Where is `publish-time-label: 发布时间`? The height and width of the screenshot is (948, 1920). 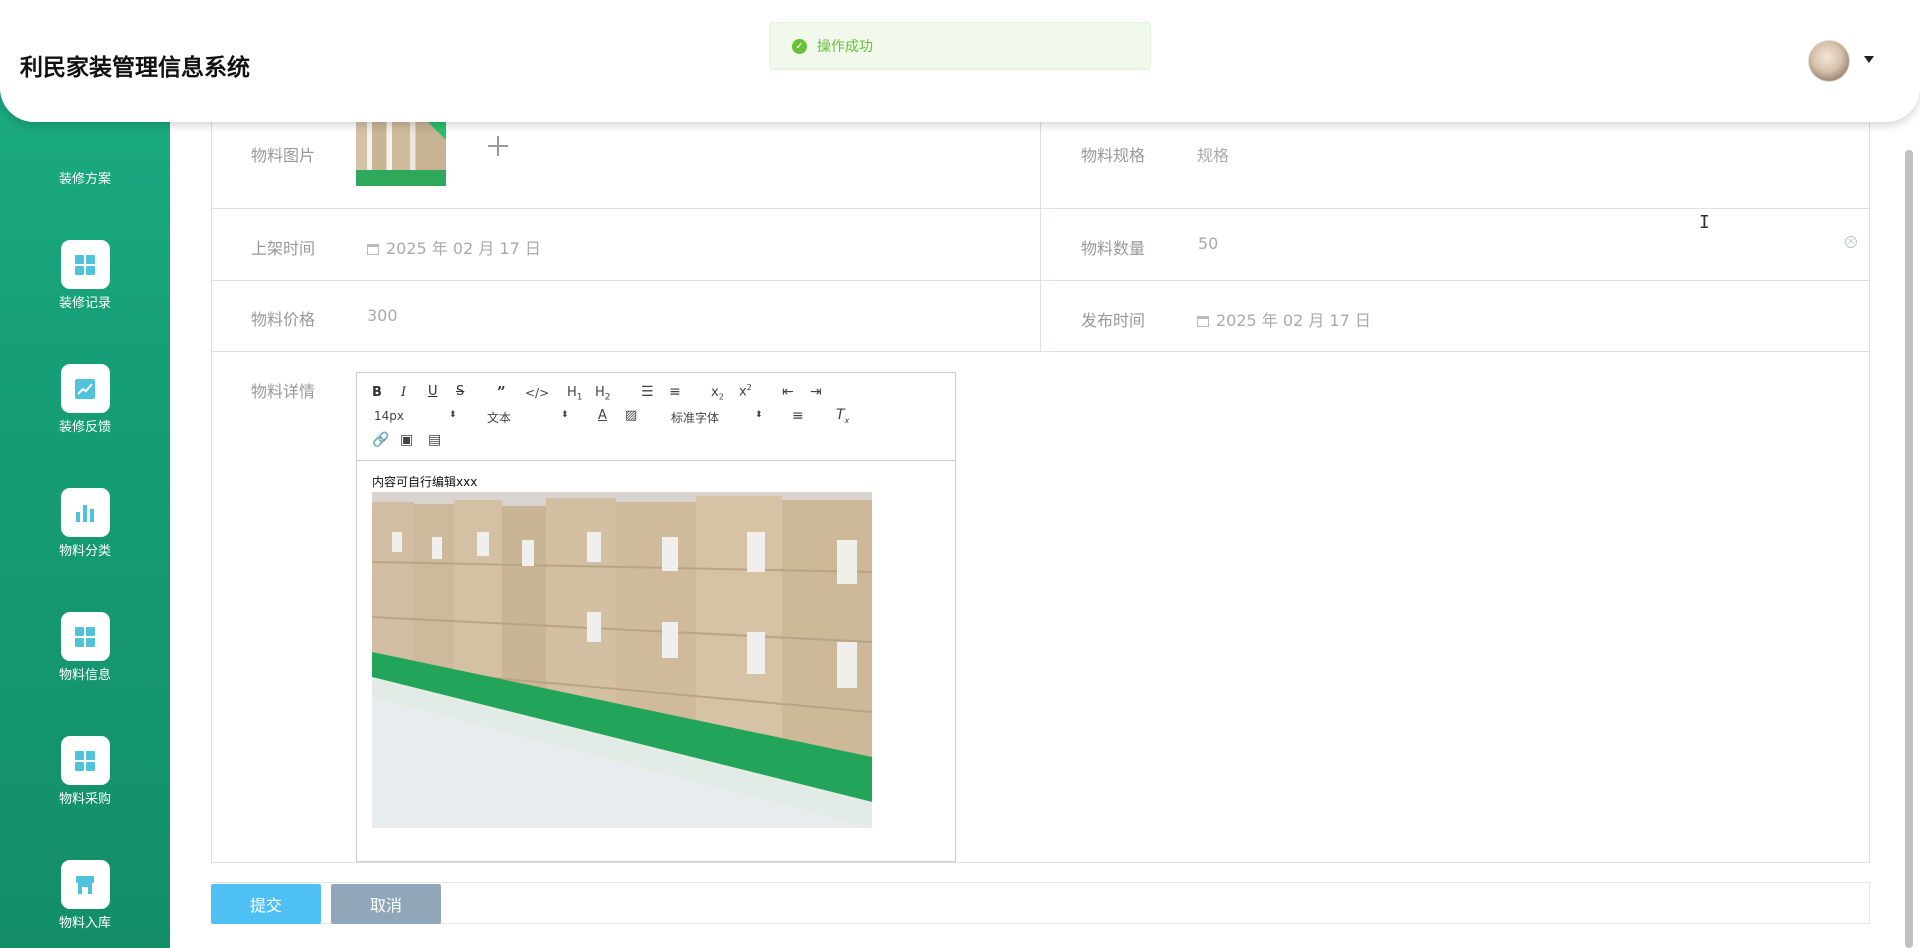
publish-time-label: 发布时间 is located at coordinates (1113, 320).